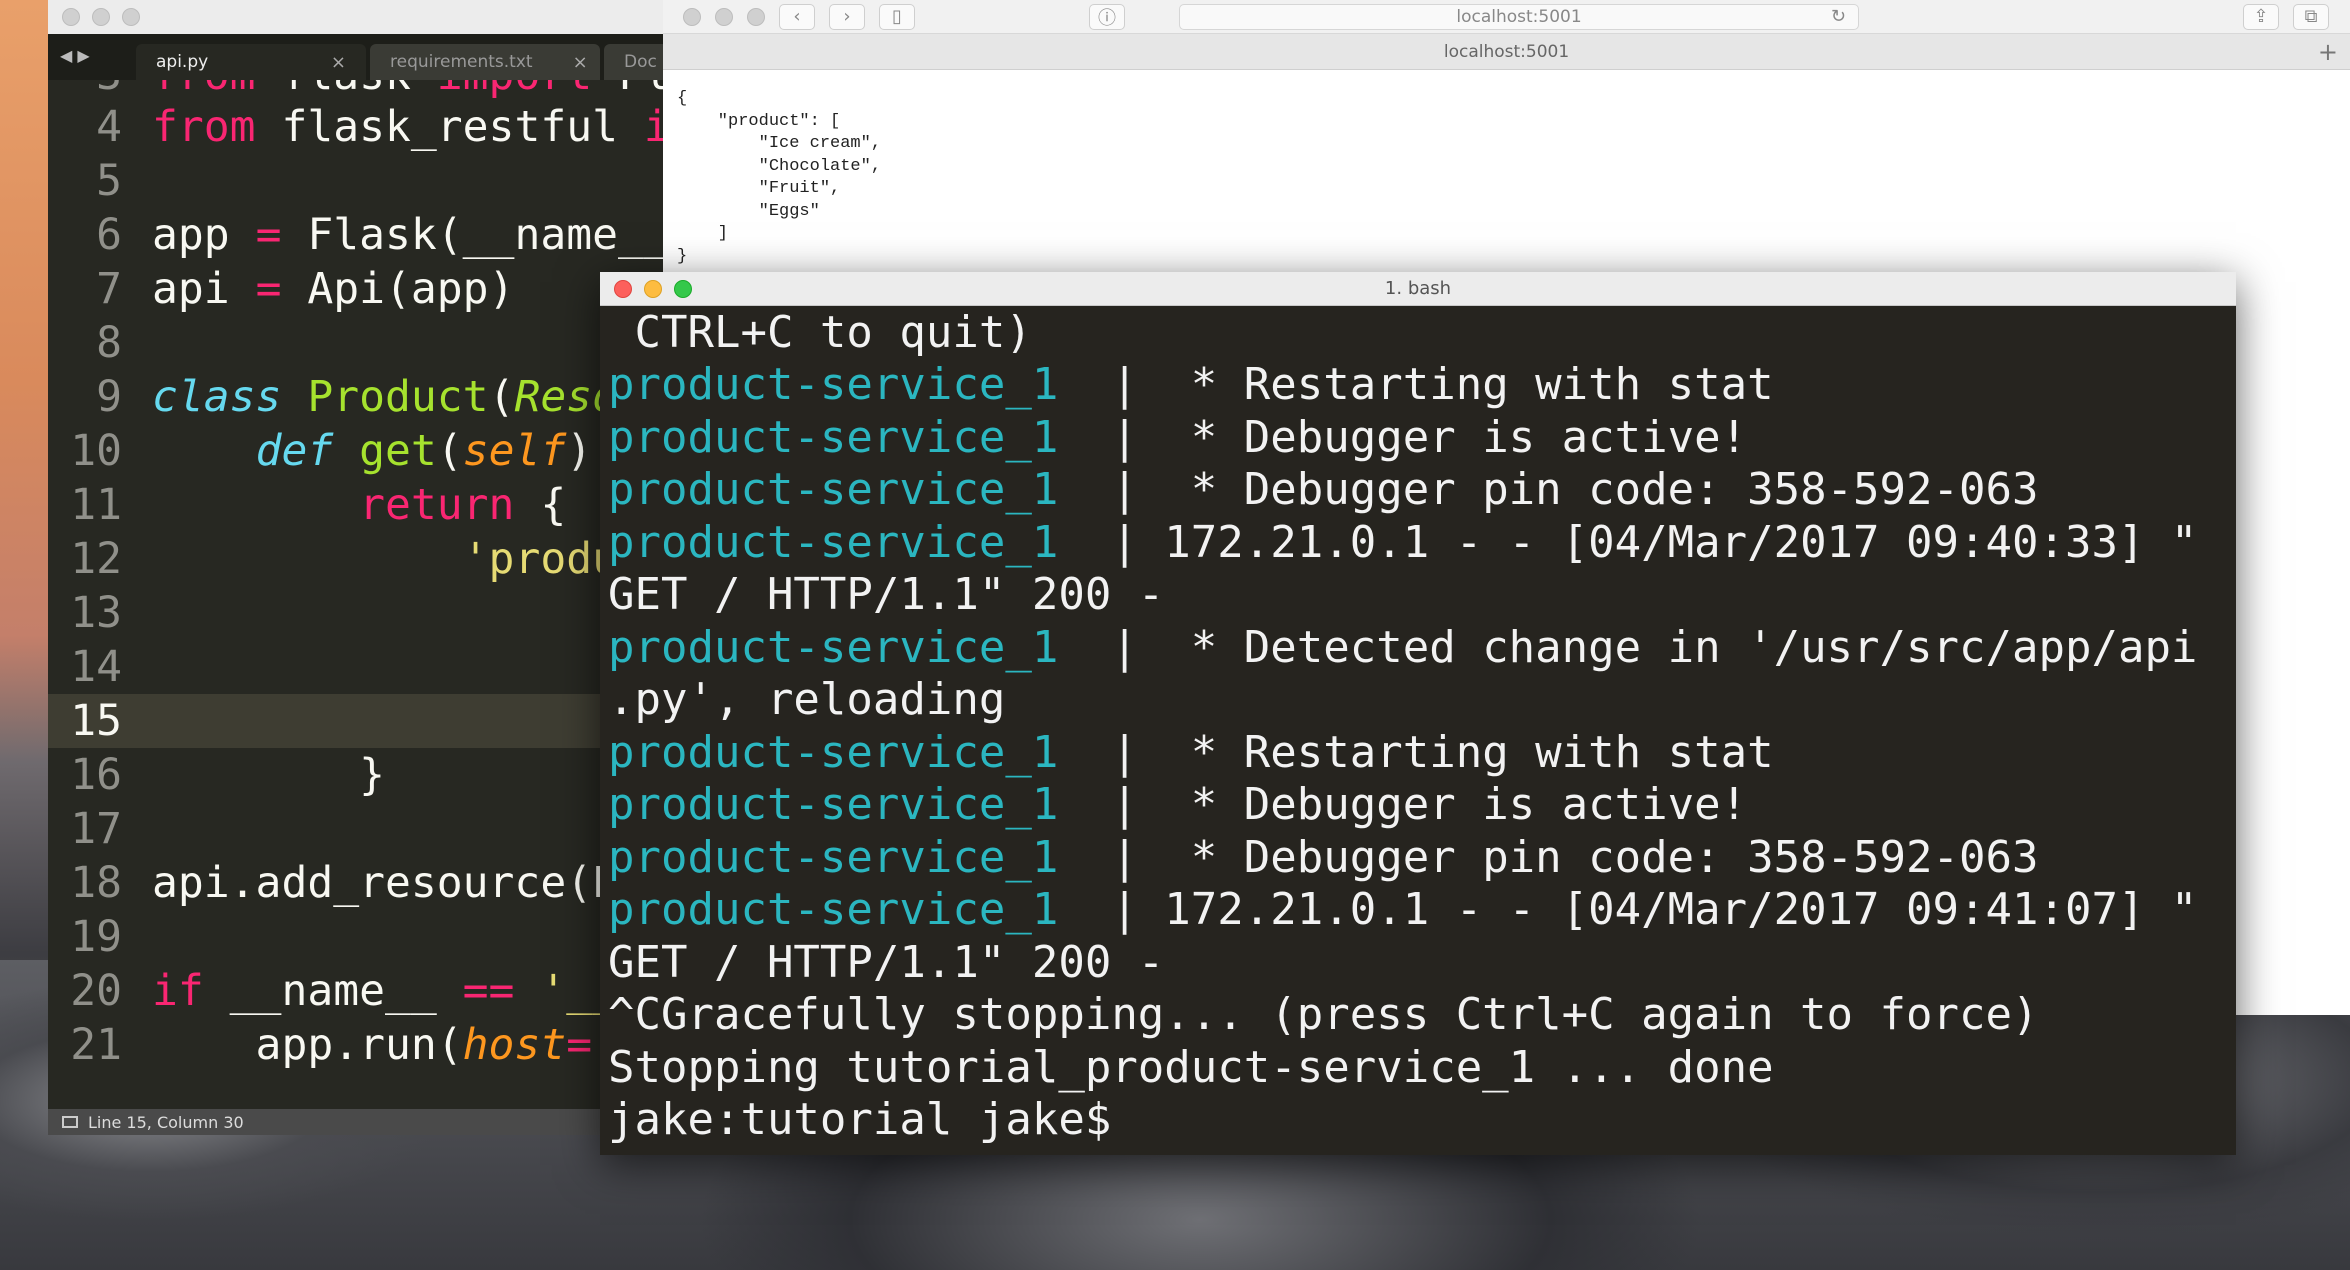 The image size is (2350, 1270). What do you see at coordinates (358, 1122) in the screenshot?
I see `editor-statusbar: Line 15, Column 30` at bounding box center [358, 1122].